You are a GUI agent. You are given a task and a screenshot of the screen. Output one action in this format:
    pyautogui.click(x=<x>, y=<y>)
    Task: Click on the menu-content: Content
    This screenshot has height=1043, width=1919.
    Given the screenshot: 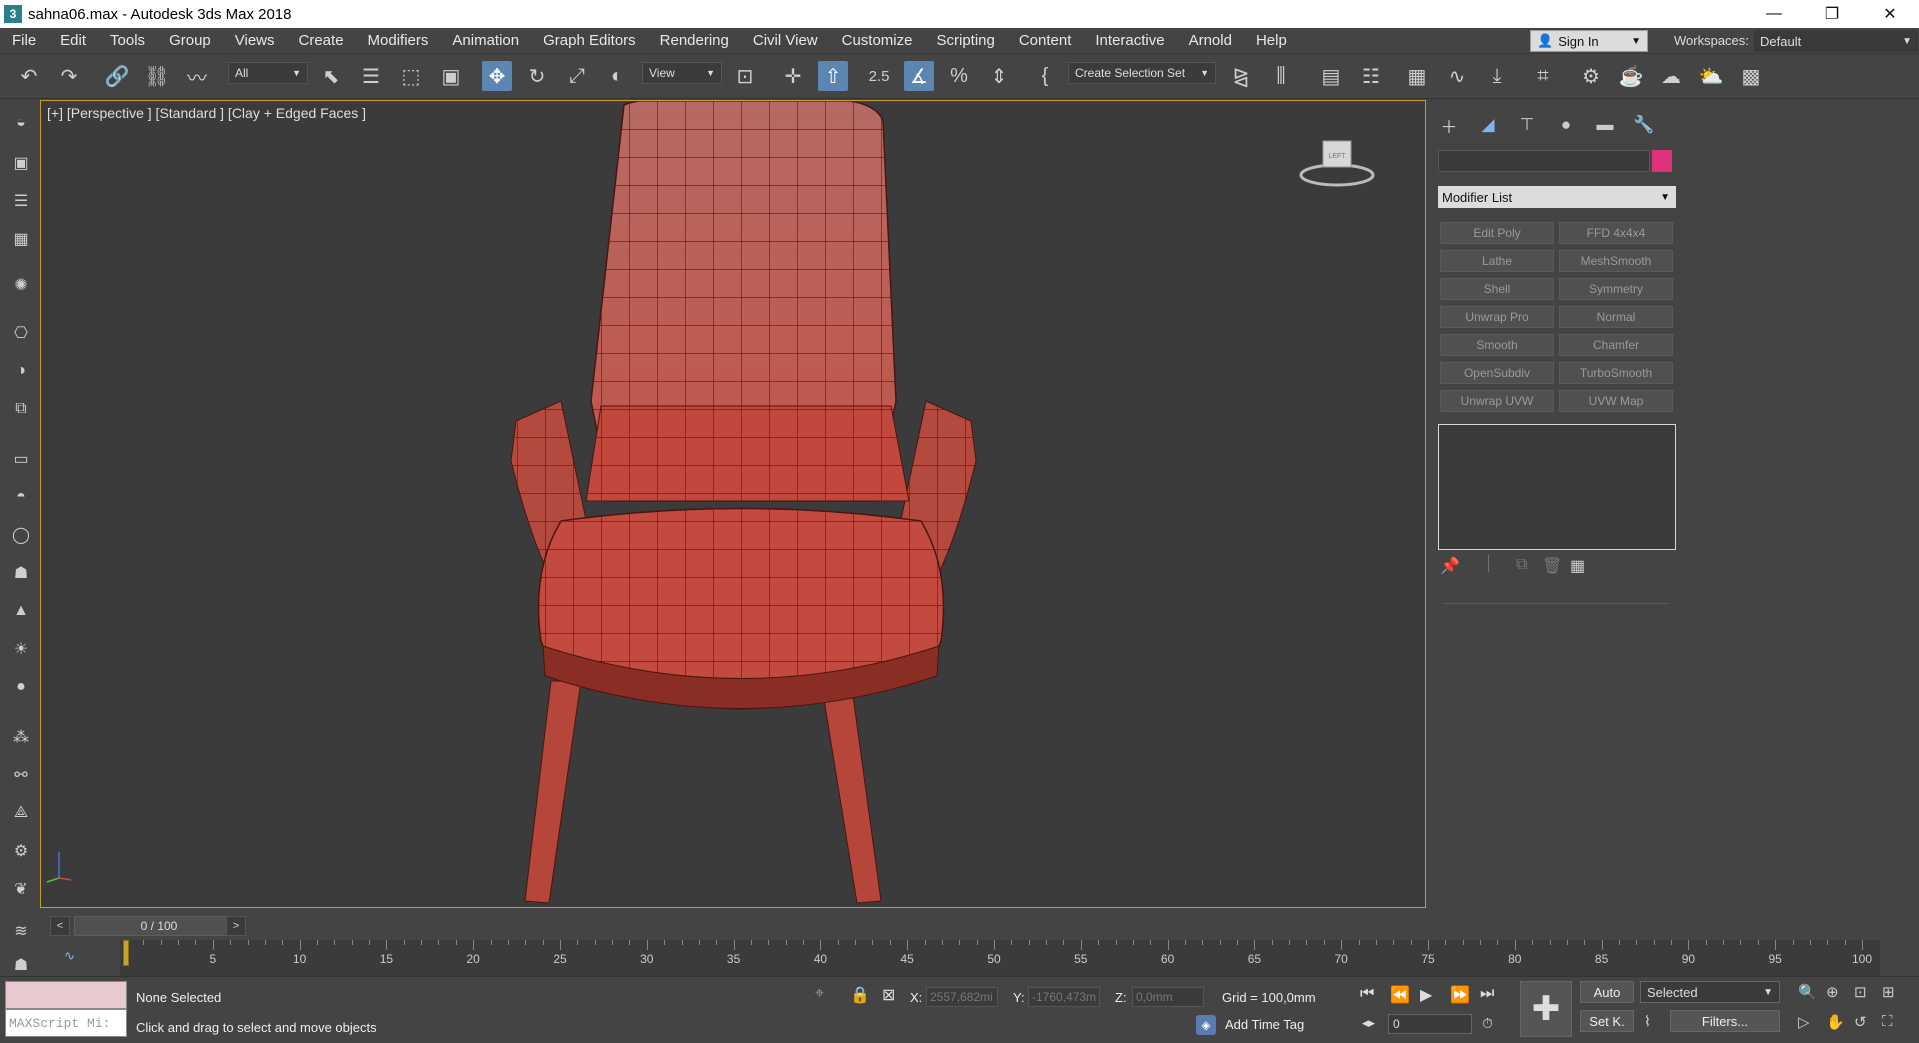 What is the action you would take?
    pyautogui.click(x=1045, y=41)
    